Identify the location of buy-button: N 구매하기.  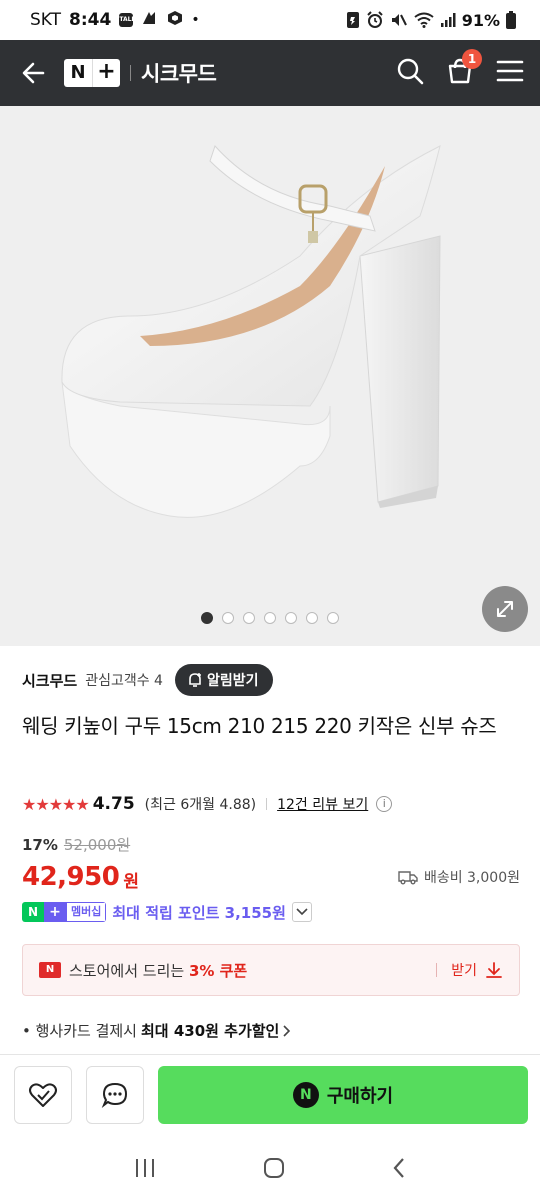
(343, 1095).